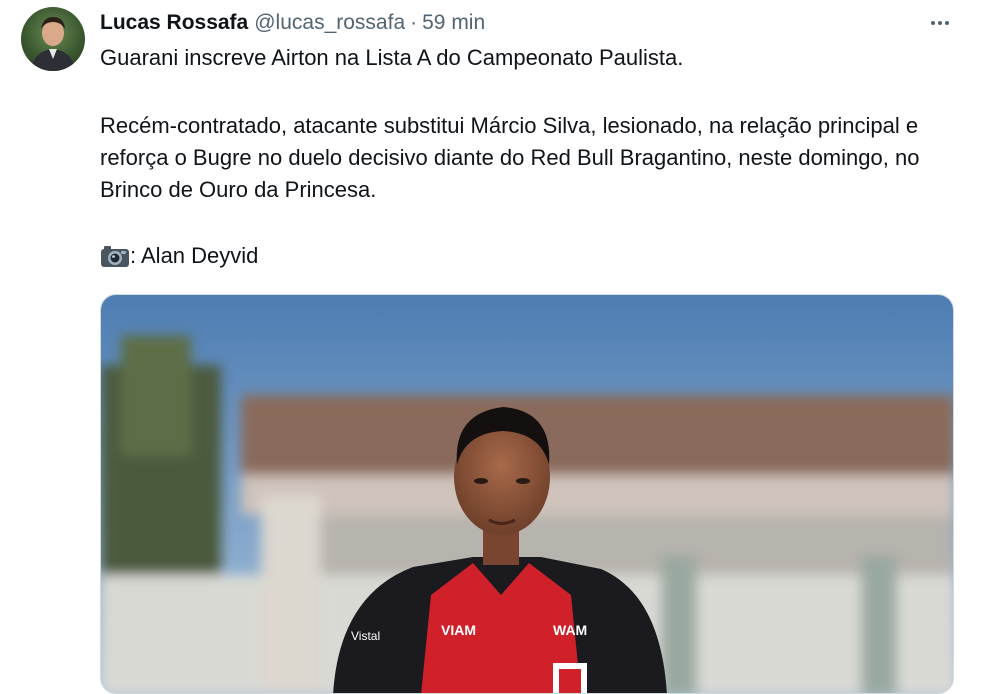 Image resolution: width=996 pixels, height=694 pixels. What do you see at coordinates (570, 630) in the screenshot?
I see `jersey-sponsor-right: WAM` at bounding box center [570, 630].